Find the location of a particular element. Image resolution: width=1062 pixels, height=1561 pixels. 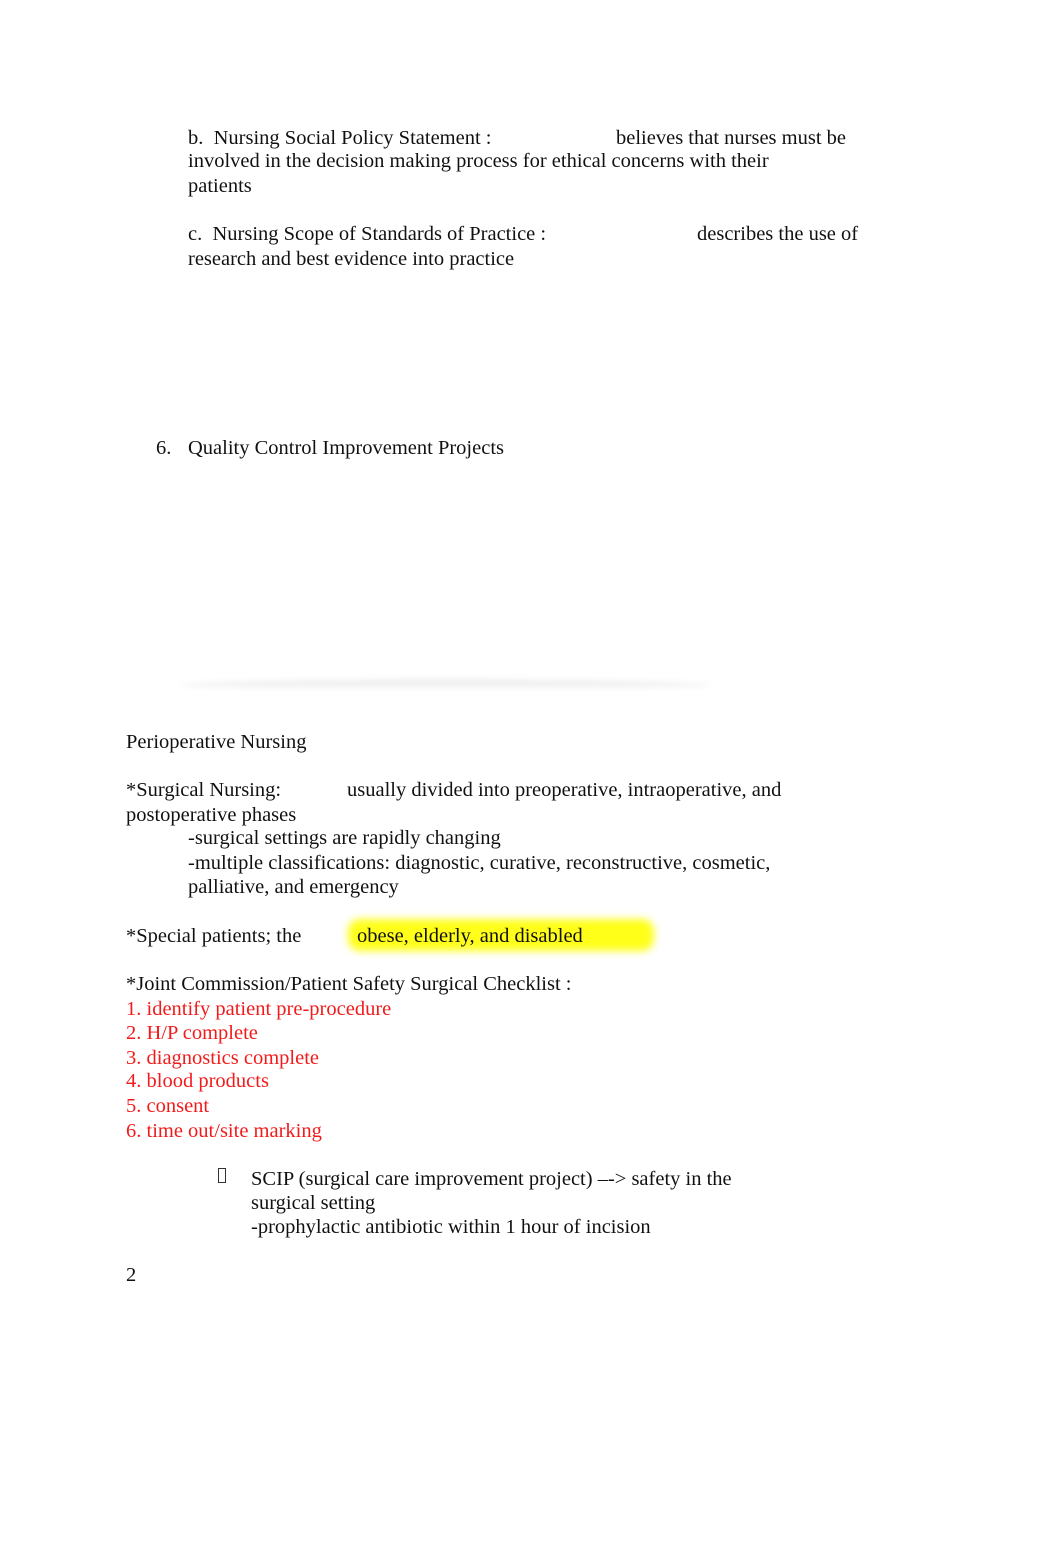

bullet-icon is located at coordinates (222, 1175).